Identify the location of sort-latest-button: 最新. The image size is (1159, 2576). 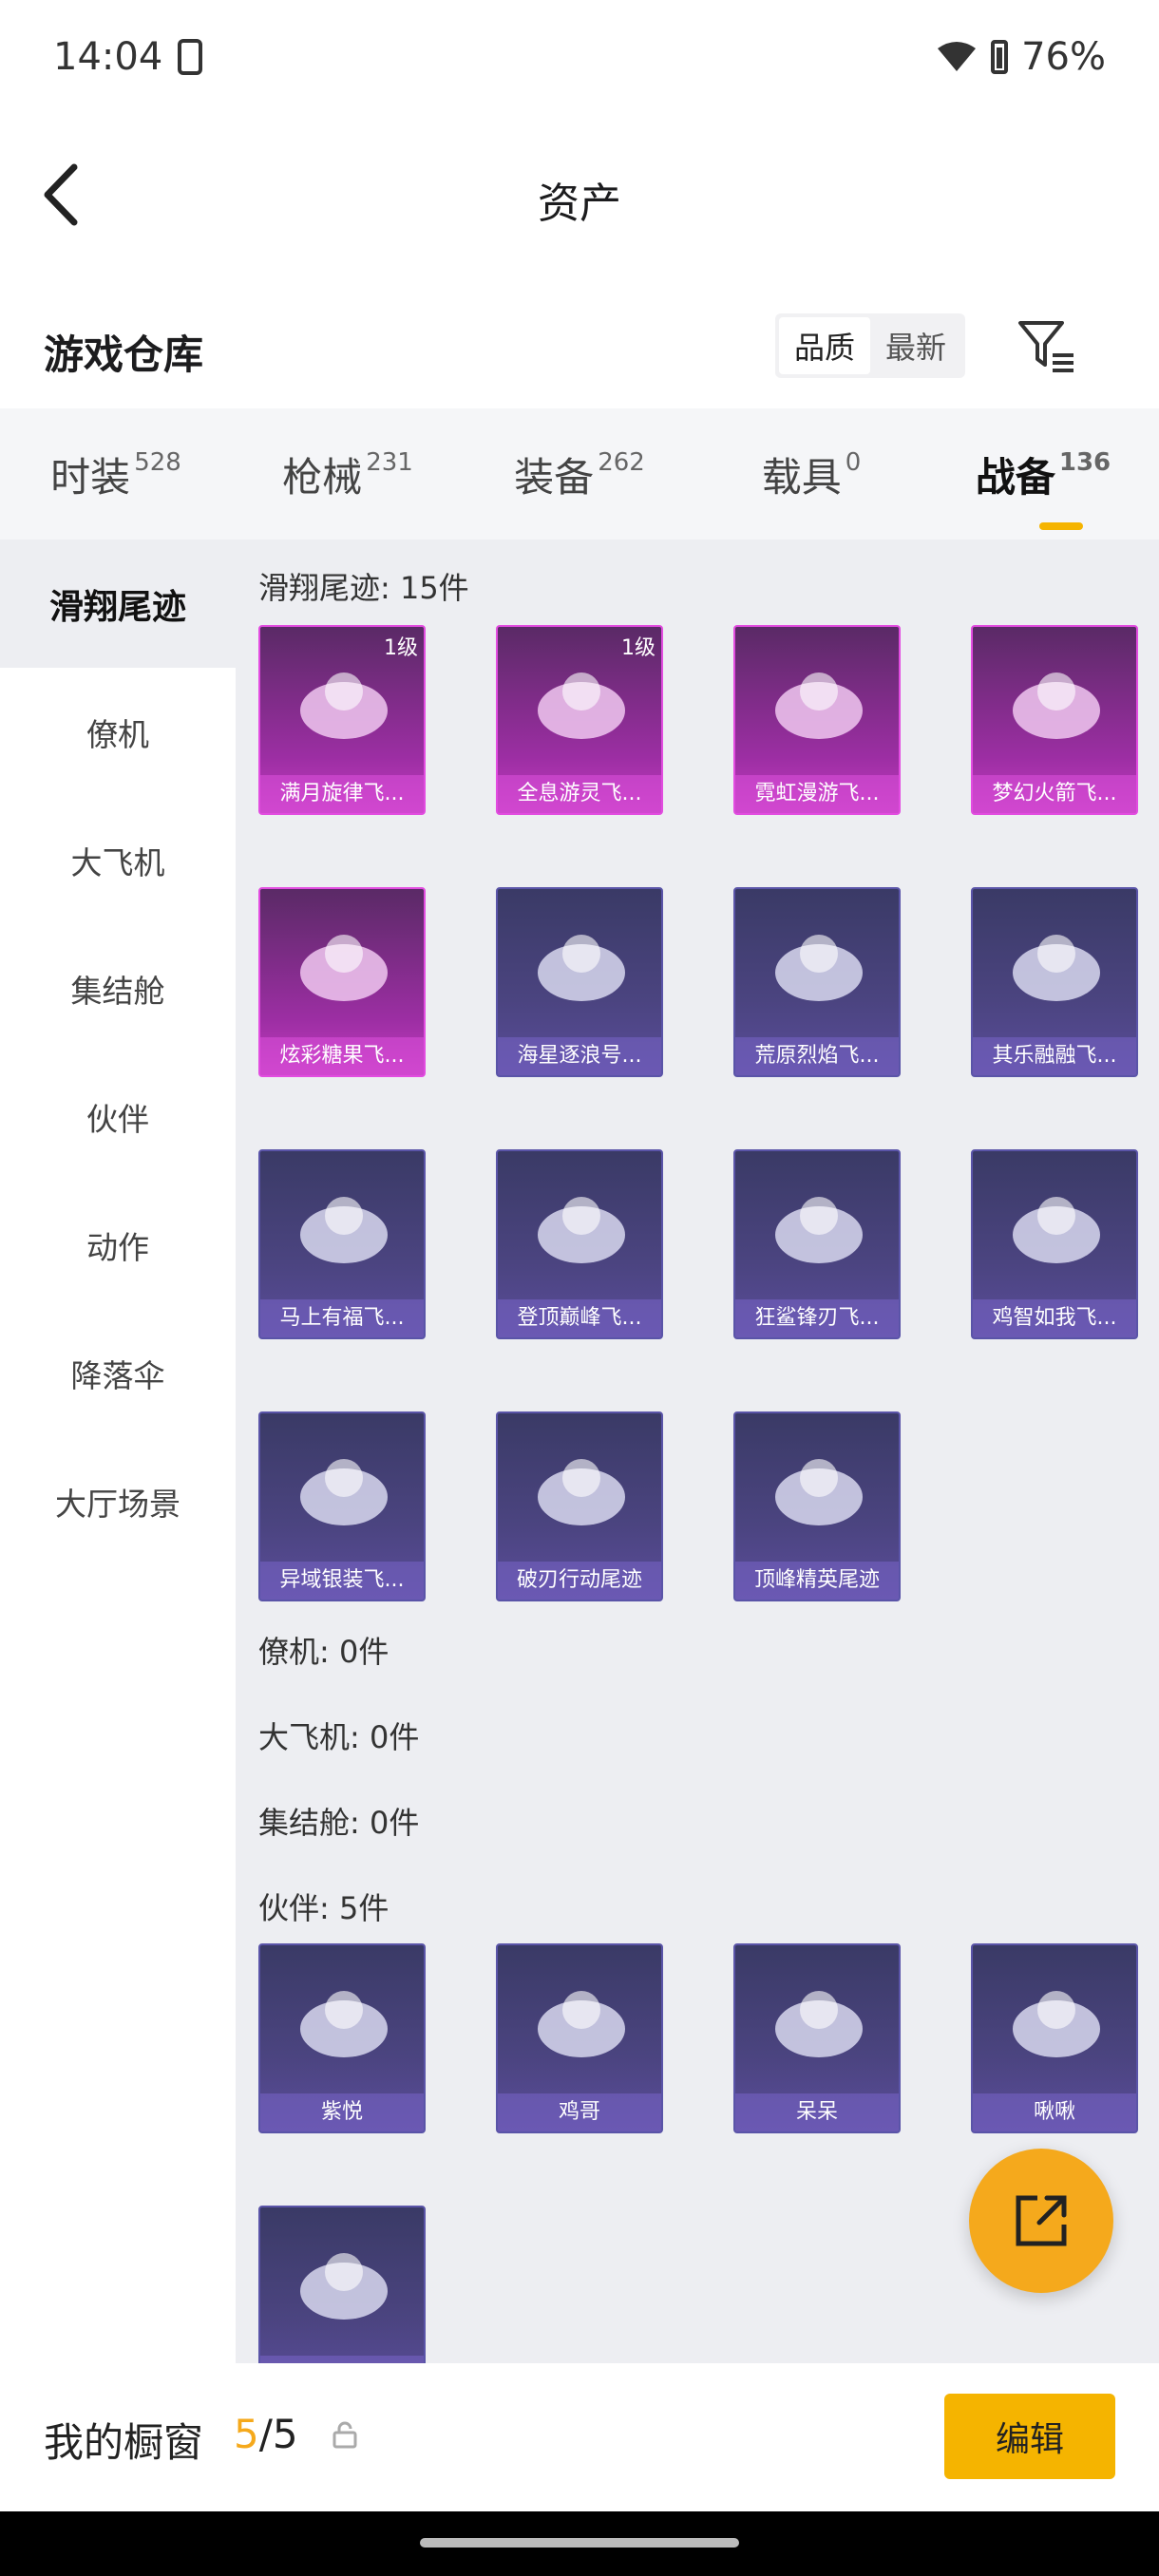
(915, 345).